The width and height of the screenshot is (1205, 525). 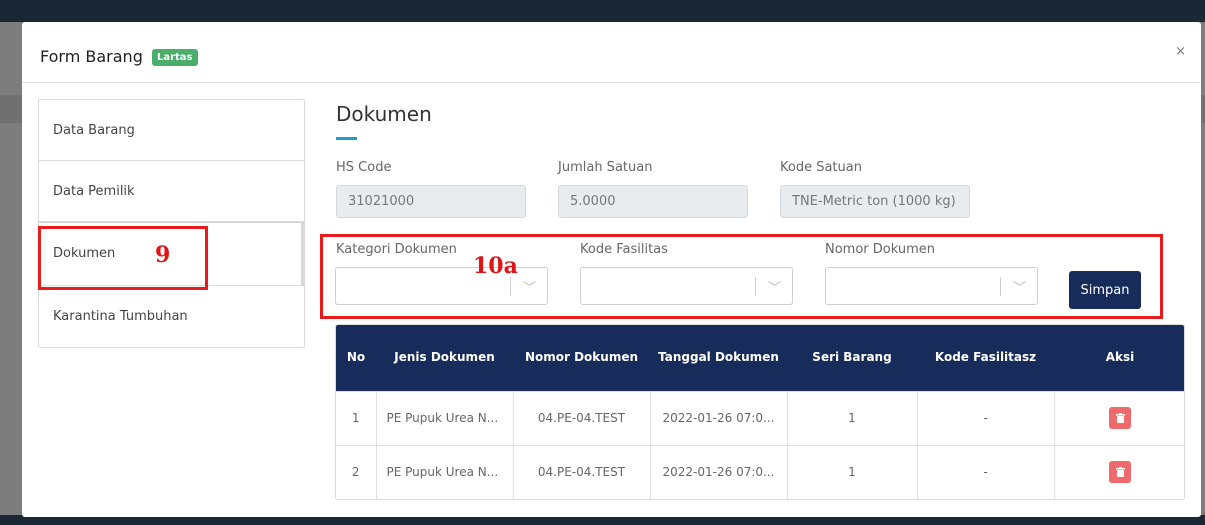 I want to click on column-header: No, so click(x=356, y=358).